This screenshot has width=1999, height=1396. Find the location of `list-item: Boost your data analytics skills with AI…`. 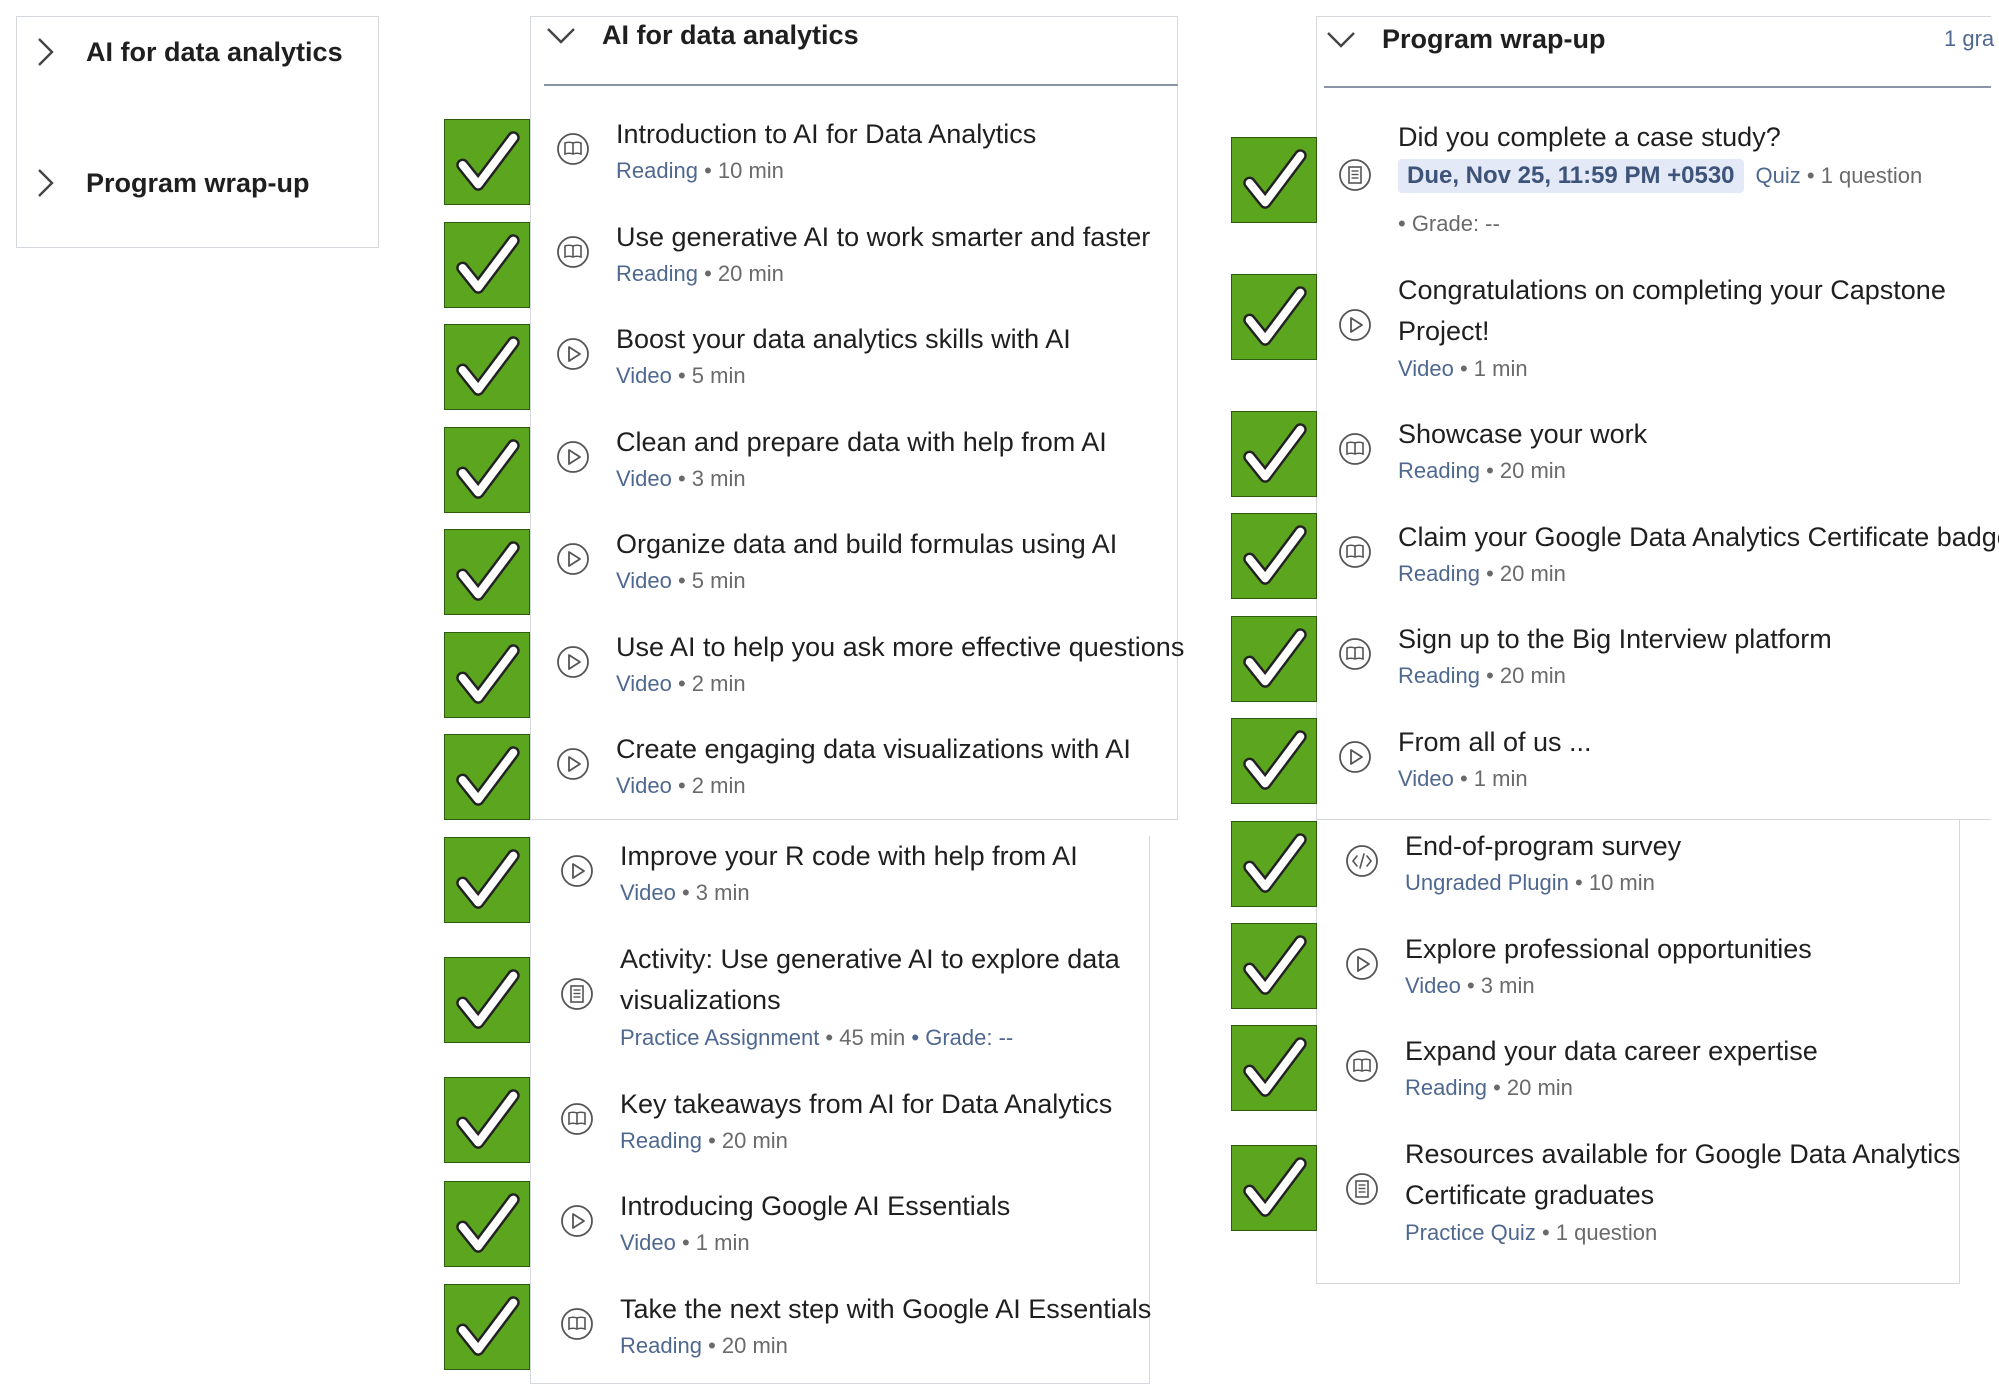

list-item: Boost your data analytics skills with AI… is located at coordinates (856, 357).